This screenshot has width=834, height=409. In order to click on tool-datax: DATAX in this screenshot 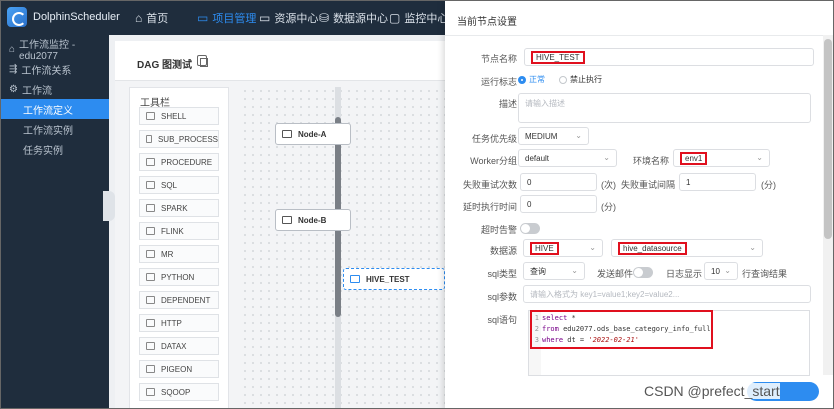, I will do `click(179, 346)`.